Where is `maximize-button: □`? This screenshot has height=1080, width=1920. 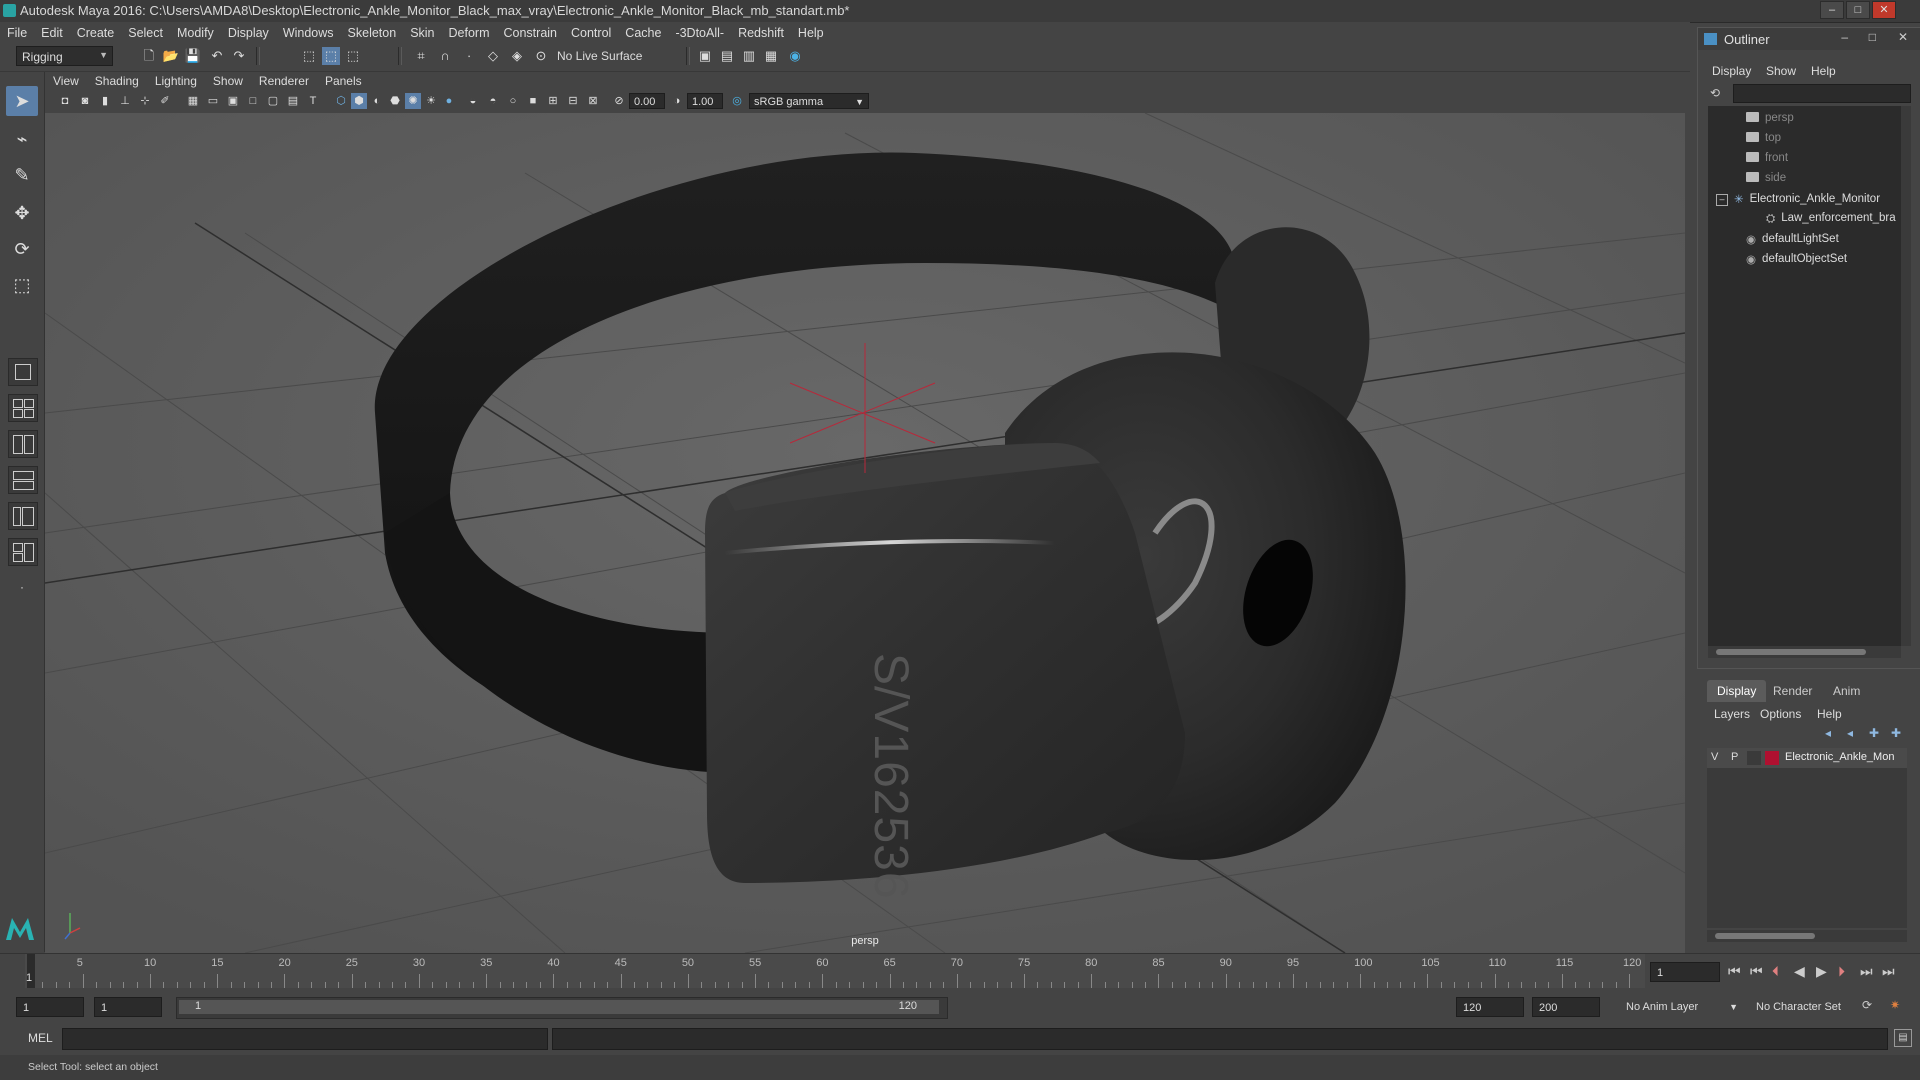
maximize-button: □ is located at coordinates (1858, 10).